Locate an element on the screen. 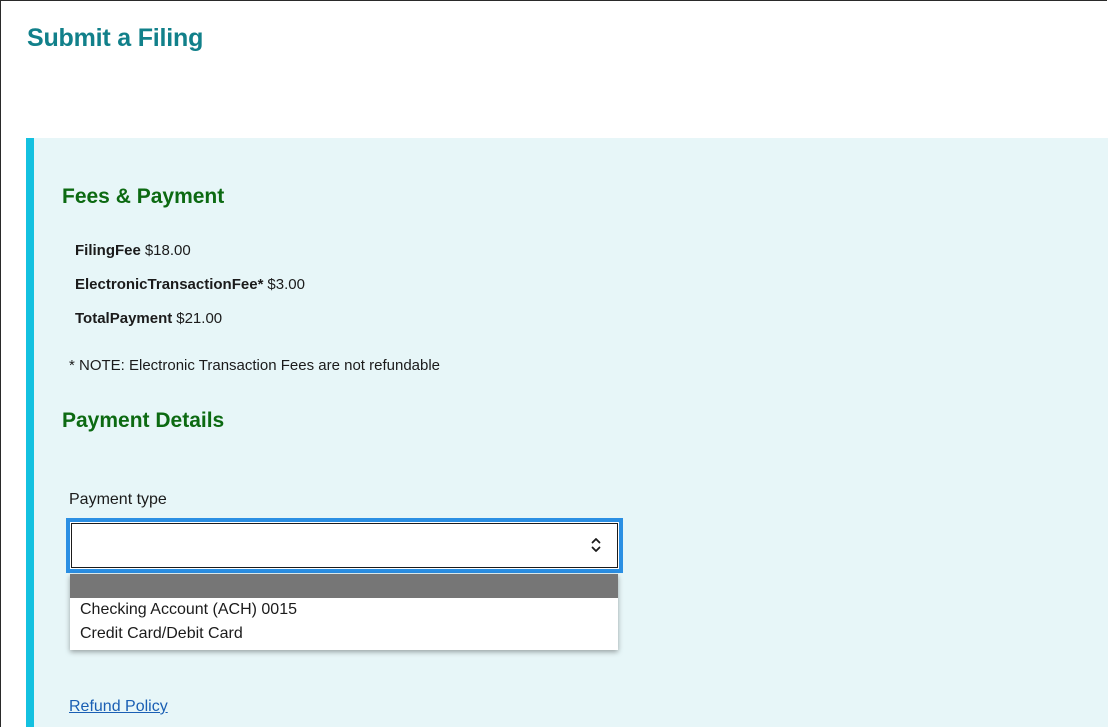 Image resolution: width=1108 pixels, height=727 pixels. payment-option-blank is located at coordinates (344, 586).